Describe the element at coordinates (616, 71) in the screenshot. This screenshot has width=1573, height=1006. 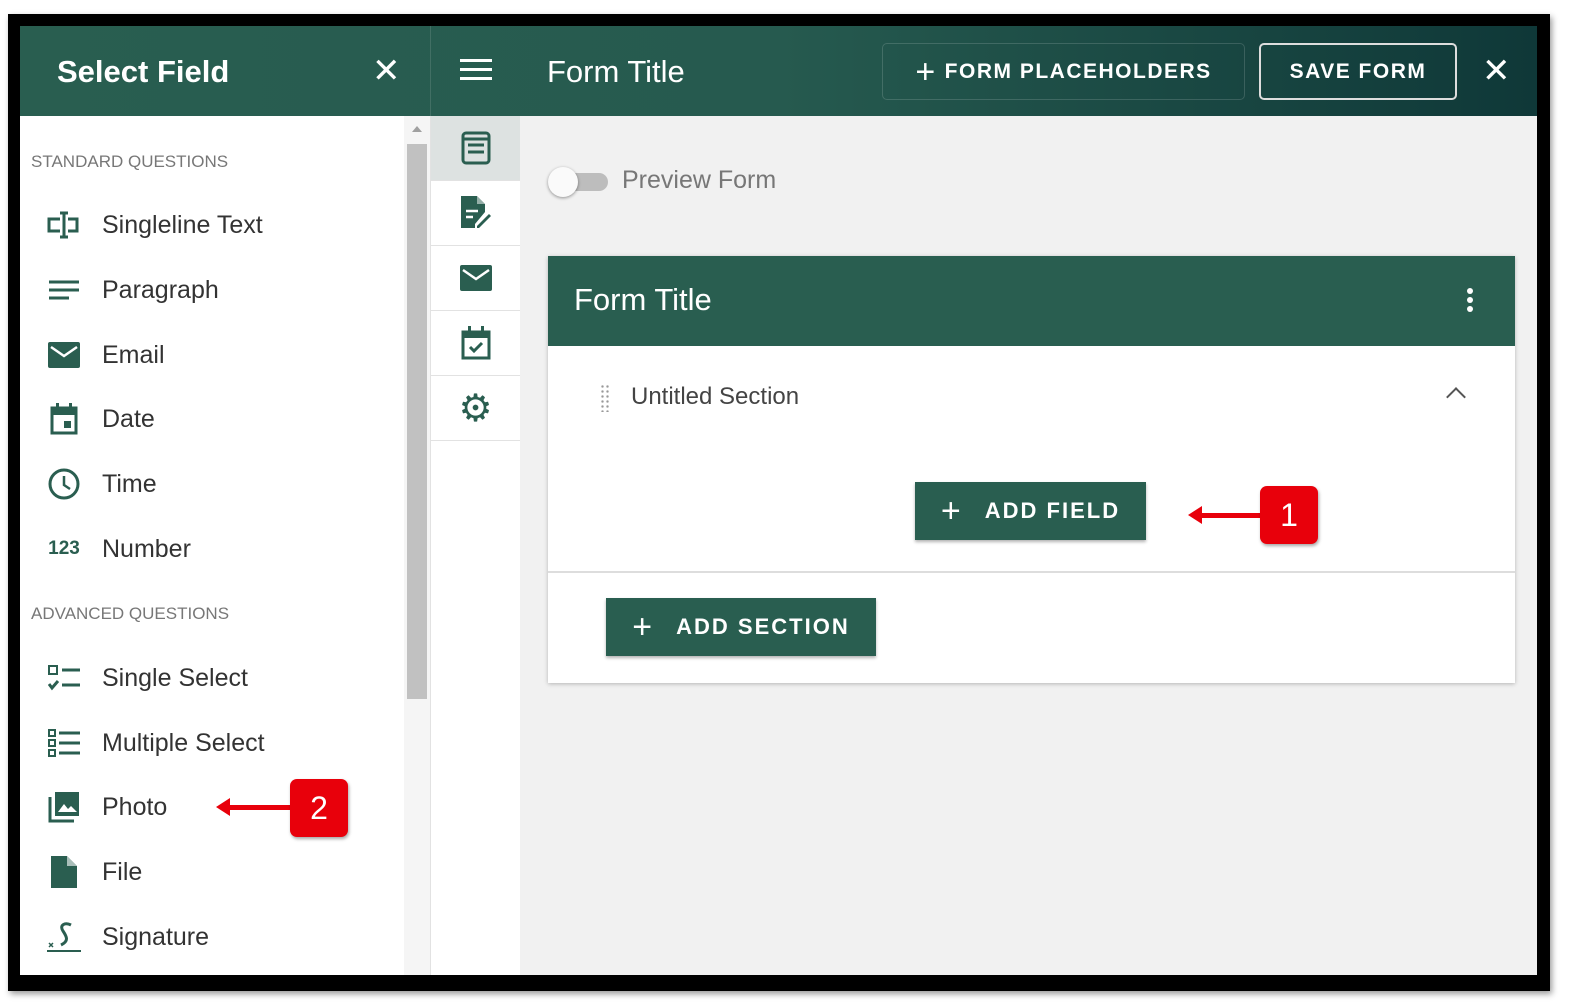
I see `form-title-heading: Form Title` at that location.